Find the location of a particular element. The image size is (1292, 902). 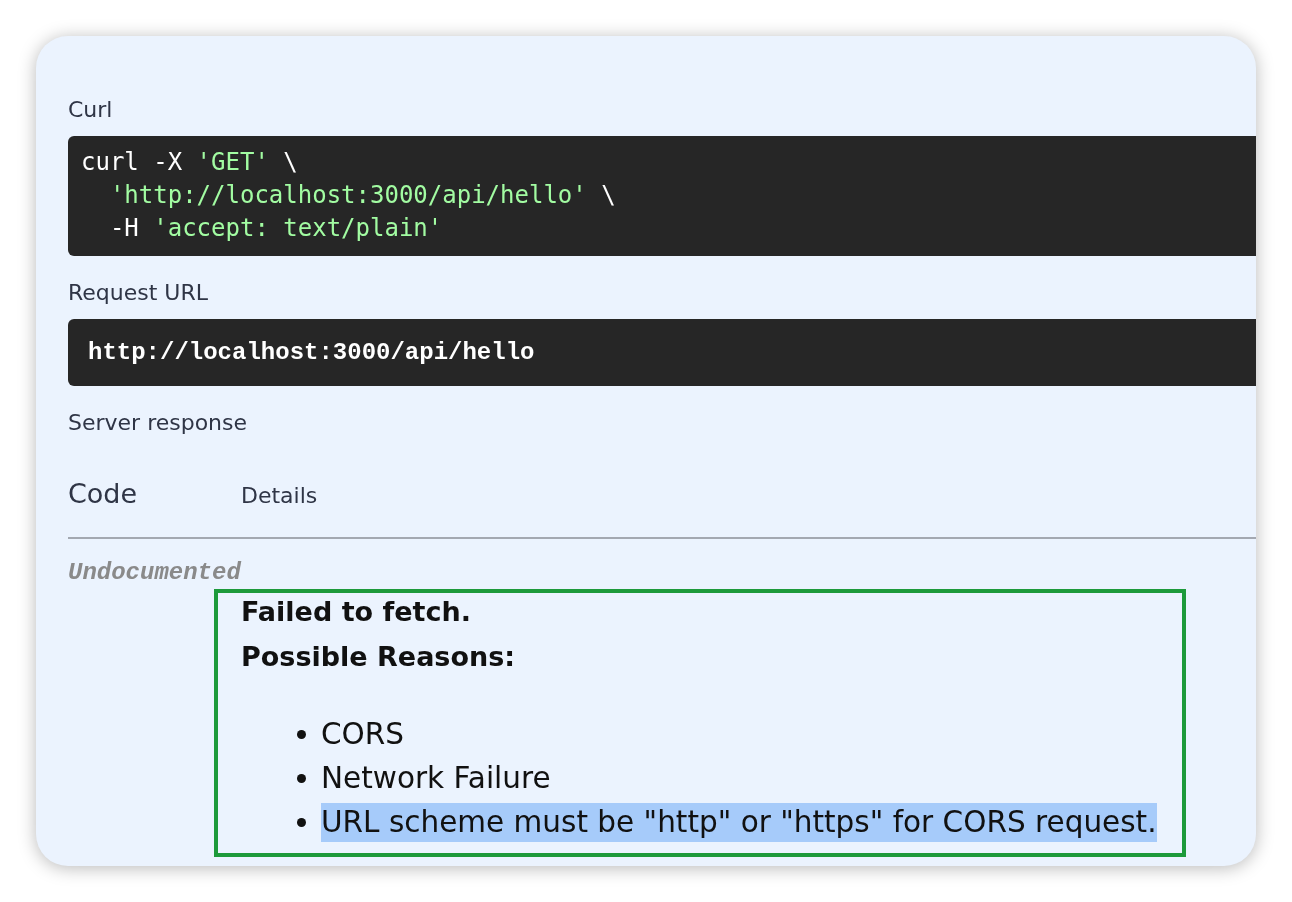

section-label: Request URL is located at coordinates (138, 293).